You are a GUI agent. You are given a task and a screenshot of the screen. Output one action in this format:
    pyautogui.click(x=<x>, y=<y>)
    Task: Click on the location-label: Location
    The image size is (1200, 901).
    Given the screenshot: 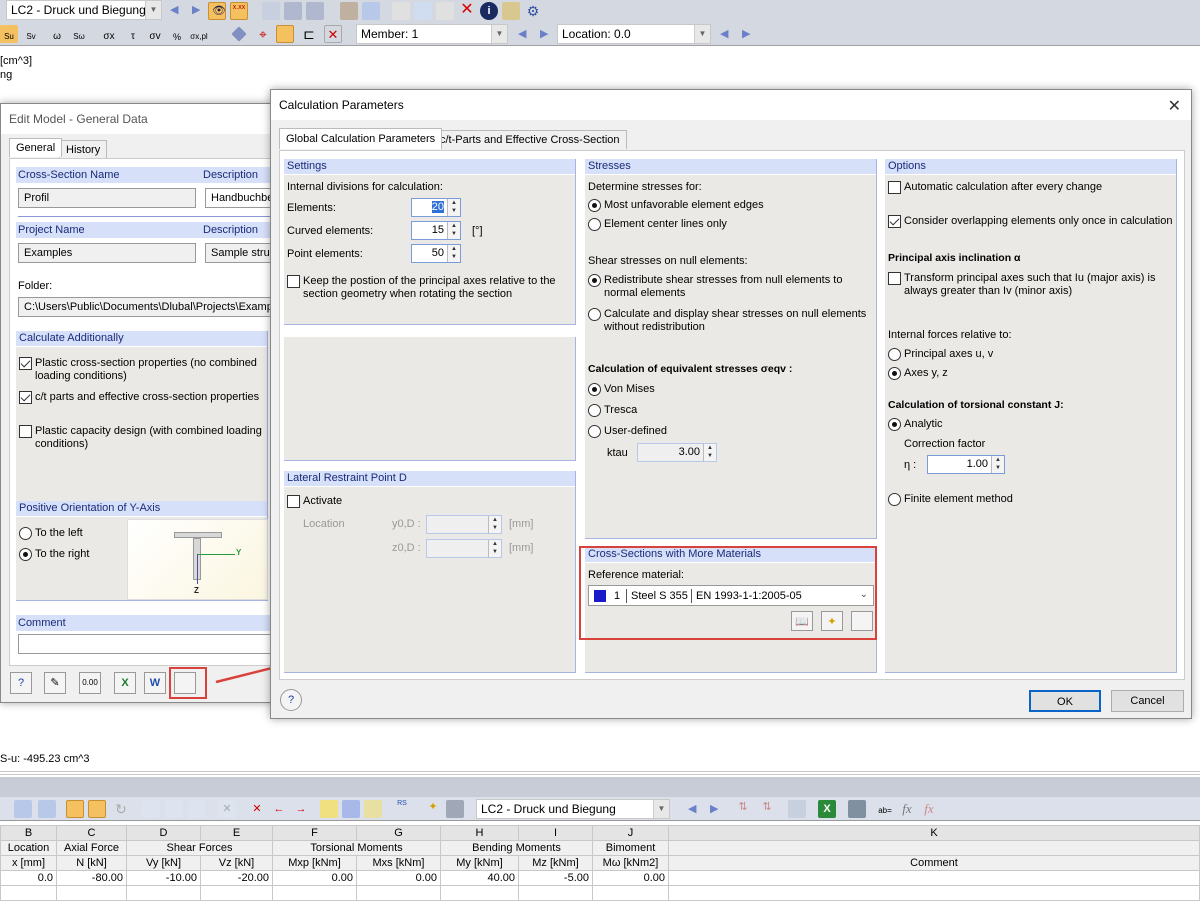 What is the action you would take?
    pyautogui.click(x=324, y=524)
    